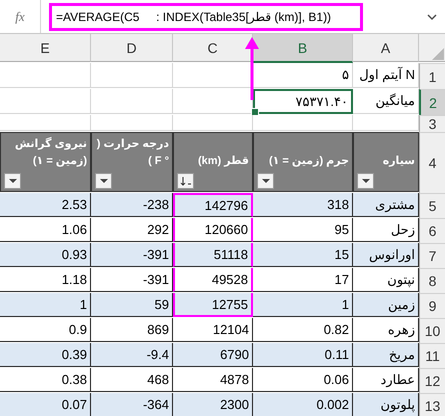 The height and width of the screenshot is (416, 445). What do you see at coordinates (45, 330) in the screenshot?
I see `table-cell: 0.9` at bounding box center [45, 330].